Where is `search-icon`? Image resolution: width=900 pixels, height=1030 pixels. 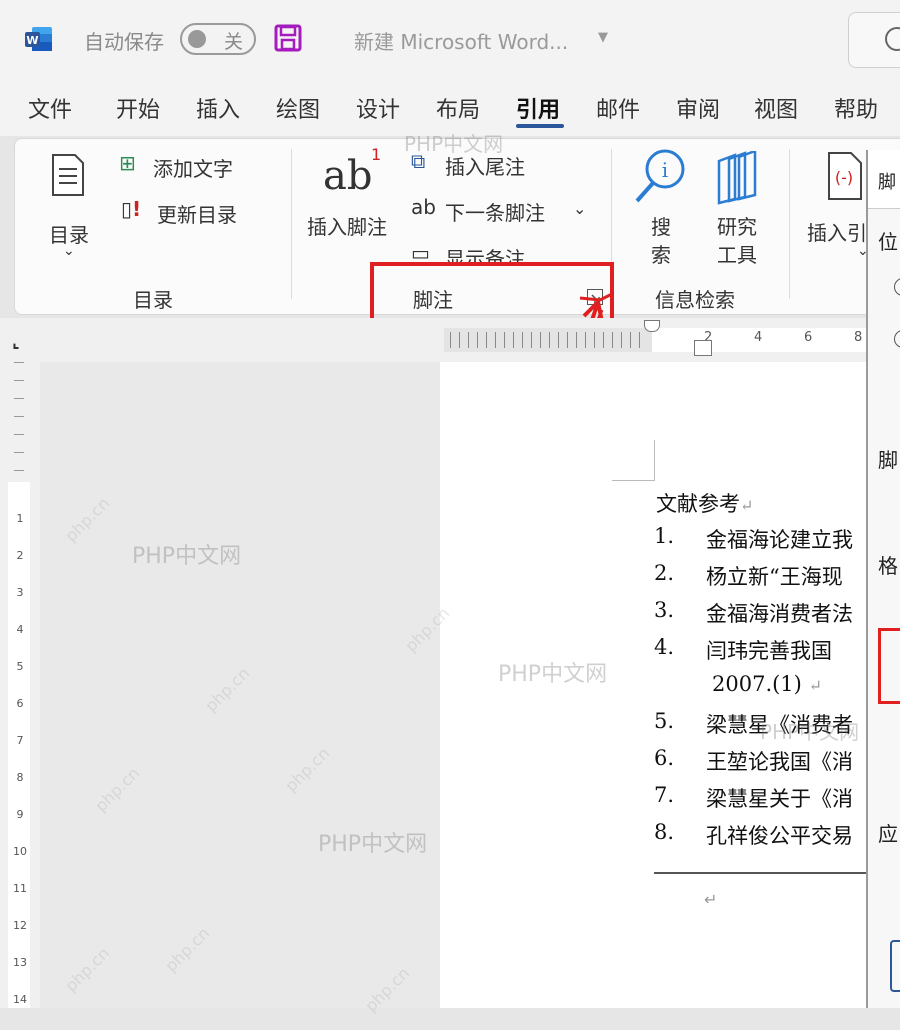
search-icon is located at coordinates (892, 39).